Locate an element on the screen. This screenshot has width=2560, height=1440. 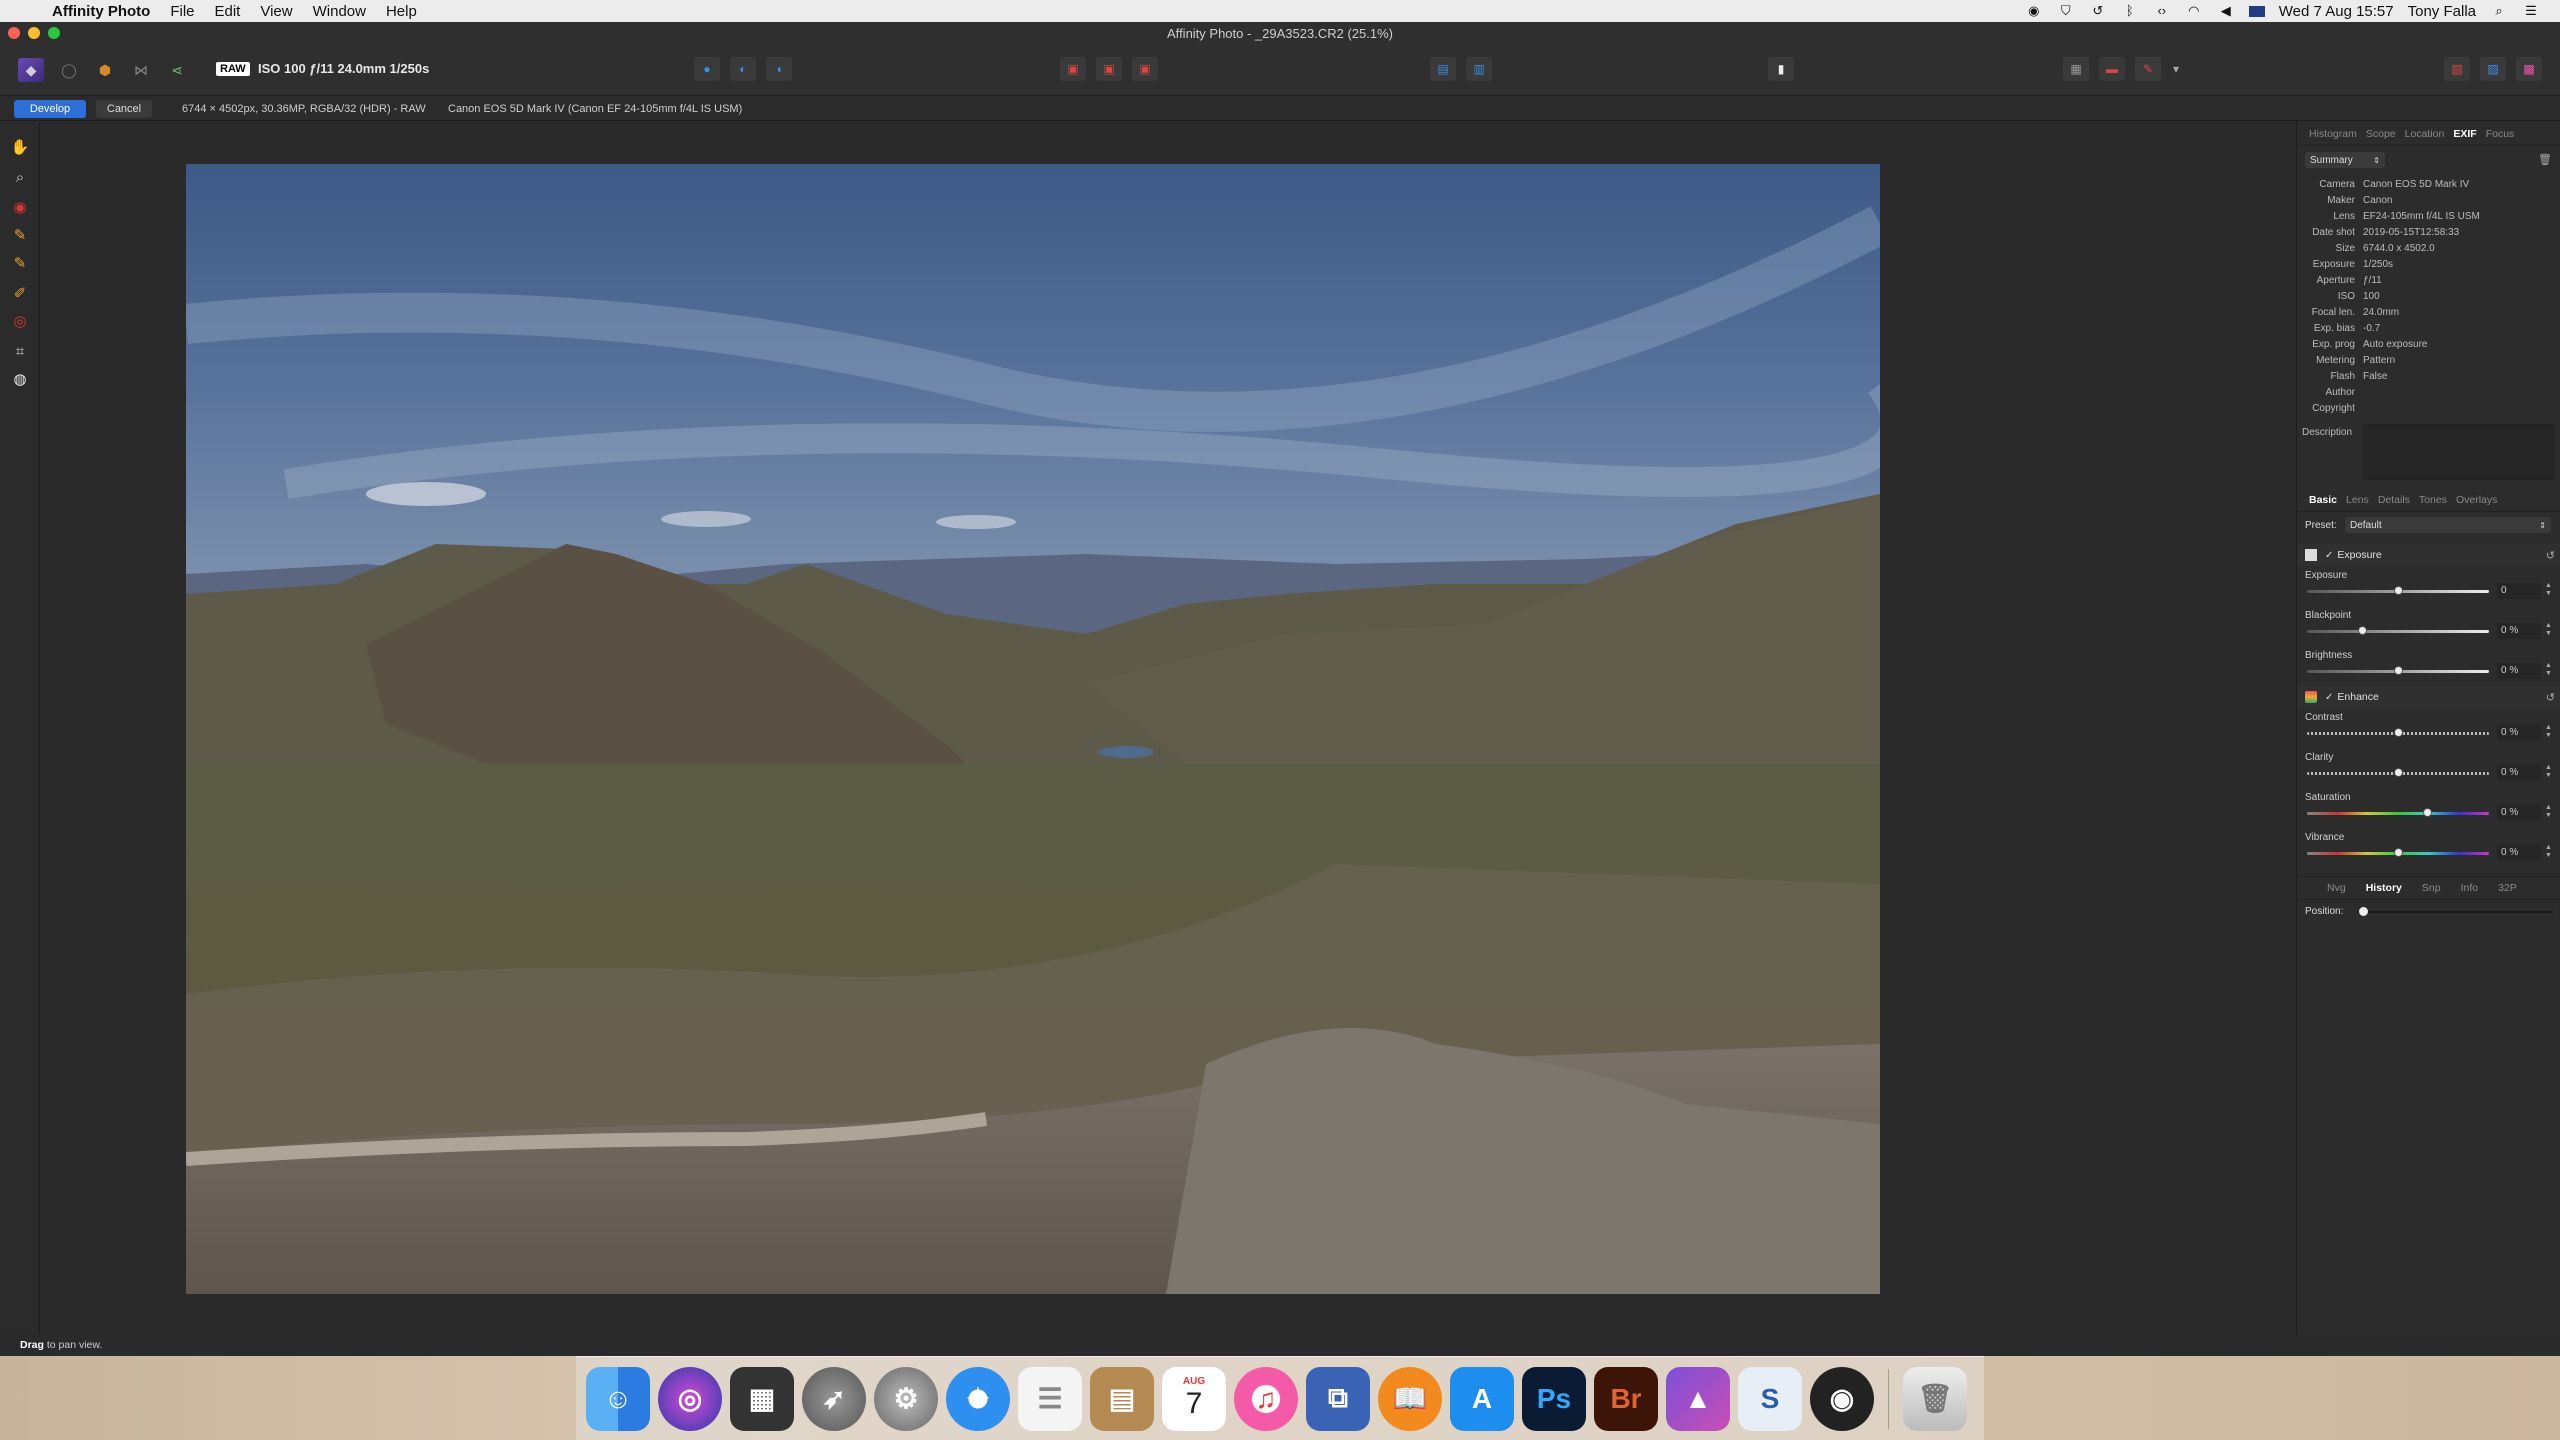
minimize-window-button is located at coordinates (34, 33).